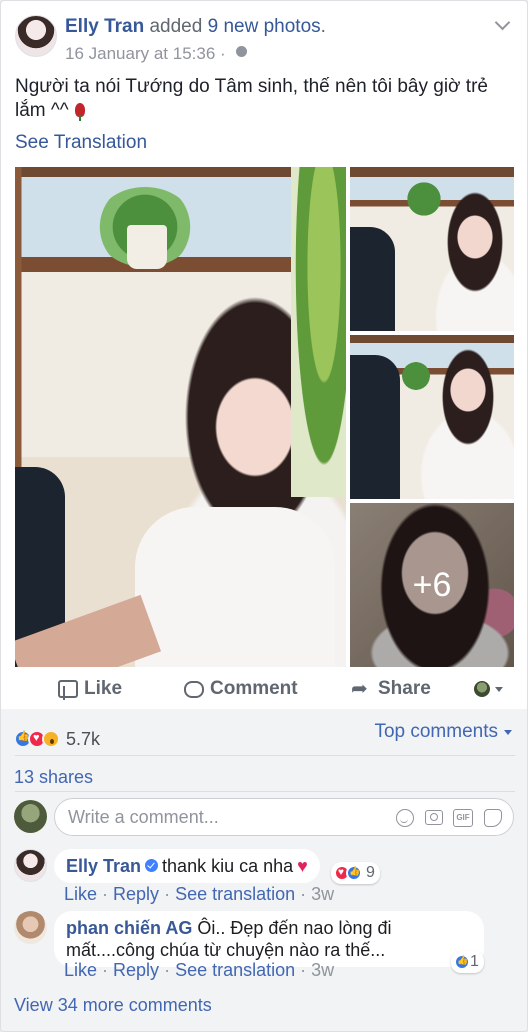 Image resolution: width=528 pixels, height=1032 pixels. What do you see at coordinates (68, 690) in the screenshot?
I see `like-icon` at bounding box center [68, 690].